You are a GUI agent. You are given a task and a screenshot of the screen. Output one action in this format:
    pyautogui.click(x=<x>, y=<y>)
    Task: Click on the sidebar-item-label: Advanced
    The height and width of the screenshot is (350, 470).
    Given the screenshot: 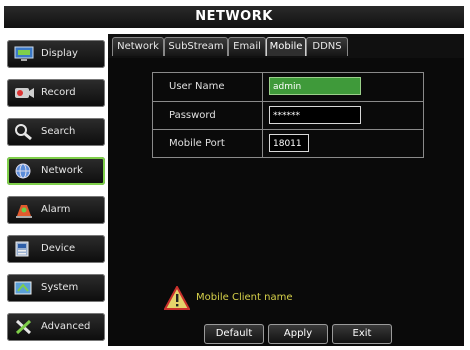 What is the action you would take?
    pyautogui.click(x=66, y=326)
    